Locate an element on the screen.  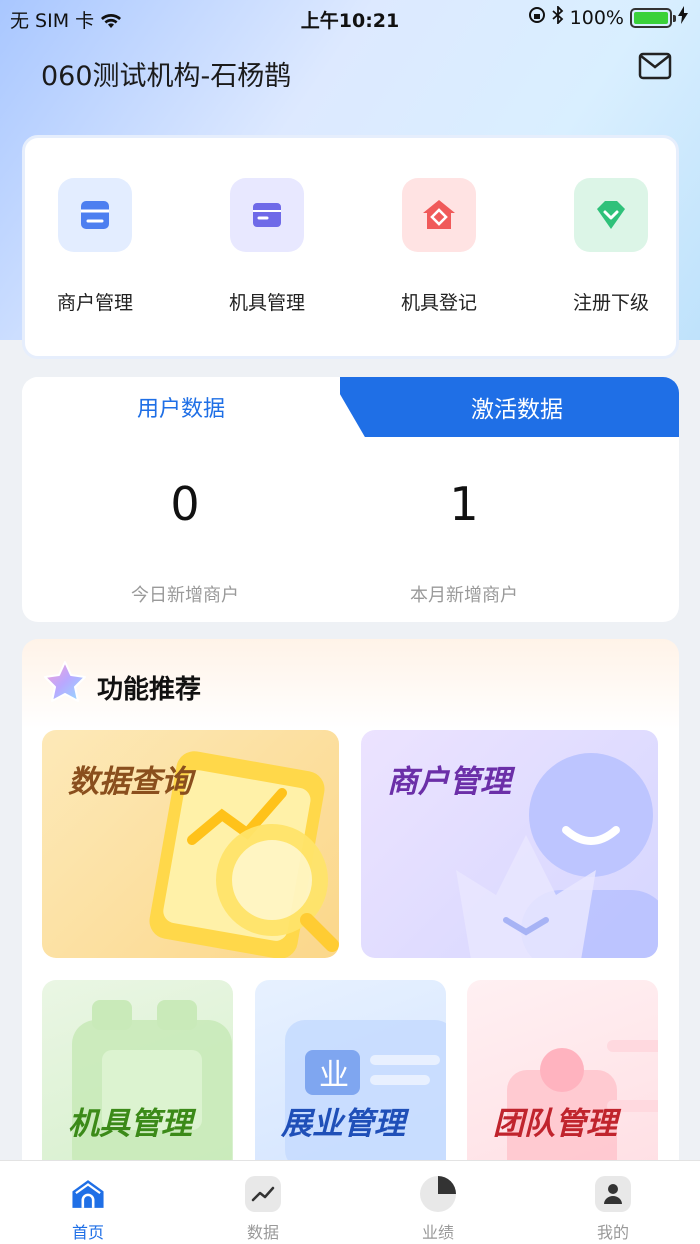
menu-item-register: 机具登记 is located at coordinates (439, 246).